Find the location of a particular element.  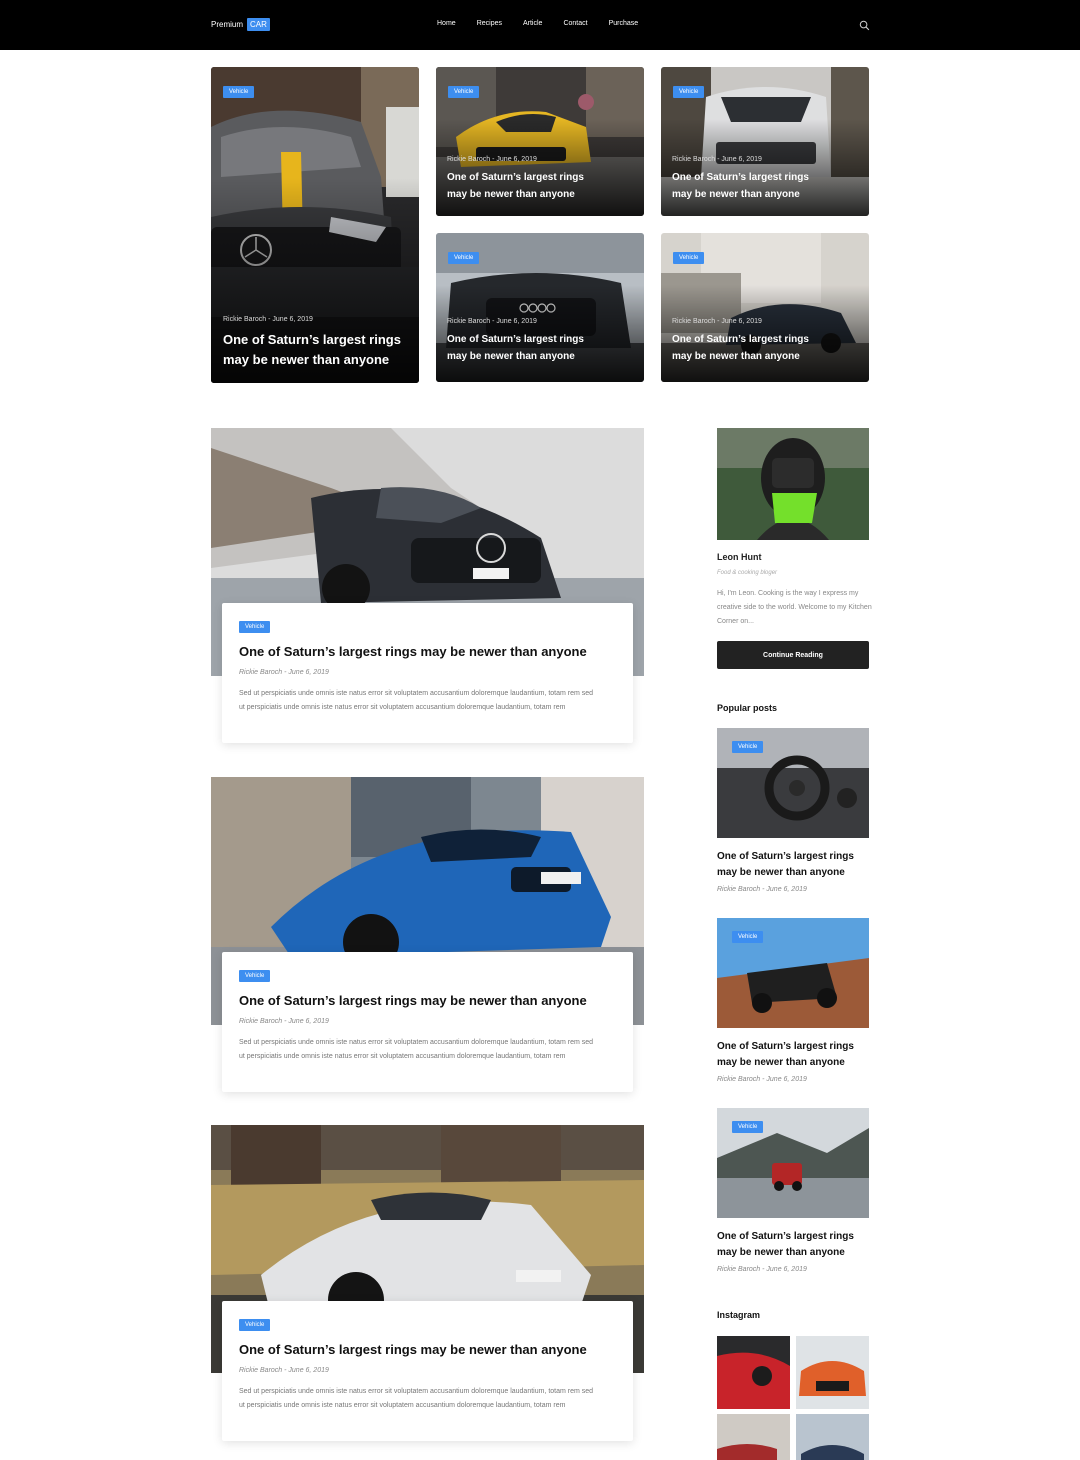

nav-recipes: Recipes is located at coordinates (489, 23).